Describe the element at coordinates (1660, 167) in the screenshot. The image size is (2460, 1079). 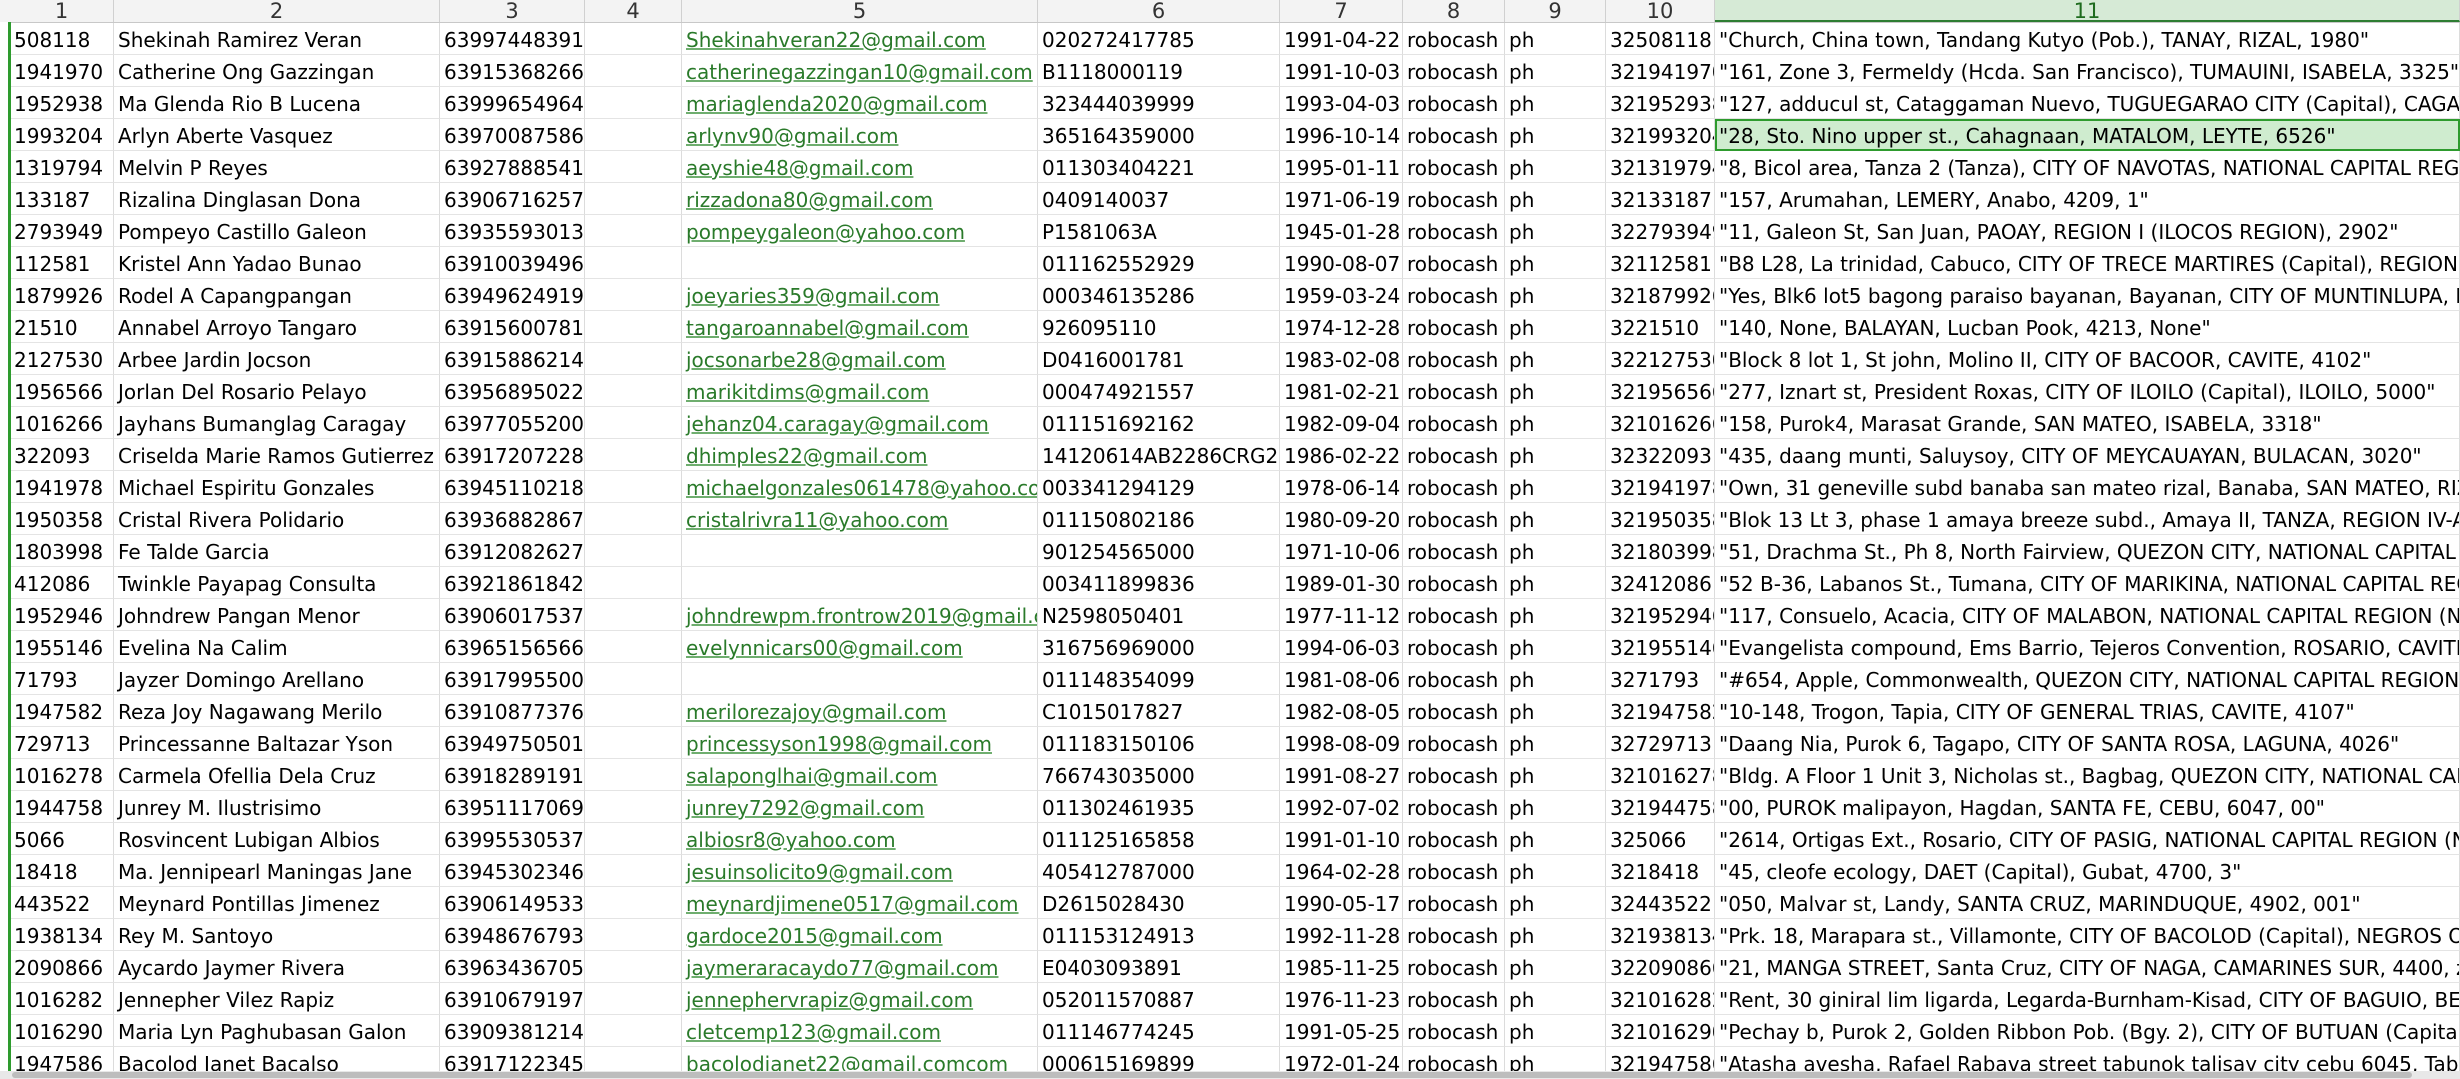
I see `cell-col-10: 321319794` at that location.